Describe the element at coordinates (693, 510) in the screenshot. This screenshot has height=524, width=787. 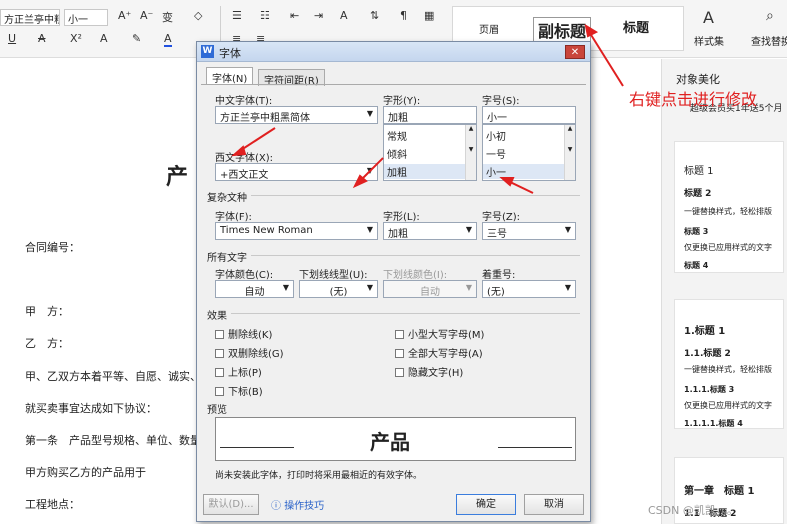
I see `watermark: CSDN @凯凯。。。` at that location.